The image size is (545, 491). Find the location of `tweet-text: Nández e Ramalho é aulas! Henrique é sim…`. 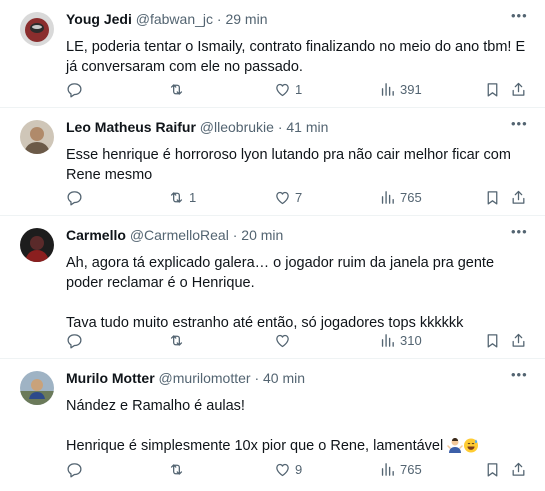

tweet-text: Nández e Ramalho é aulas! Henrique é sim… is located at coordinates (296, 426).